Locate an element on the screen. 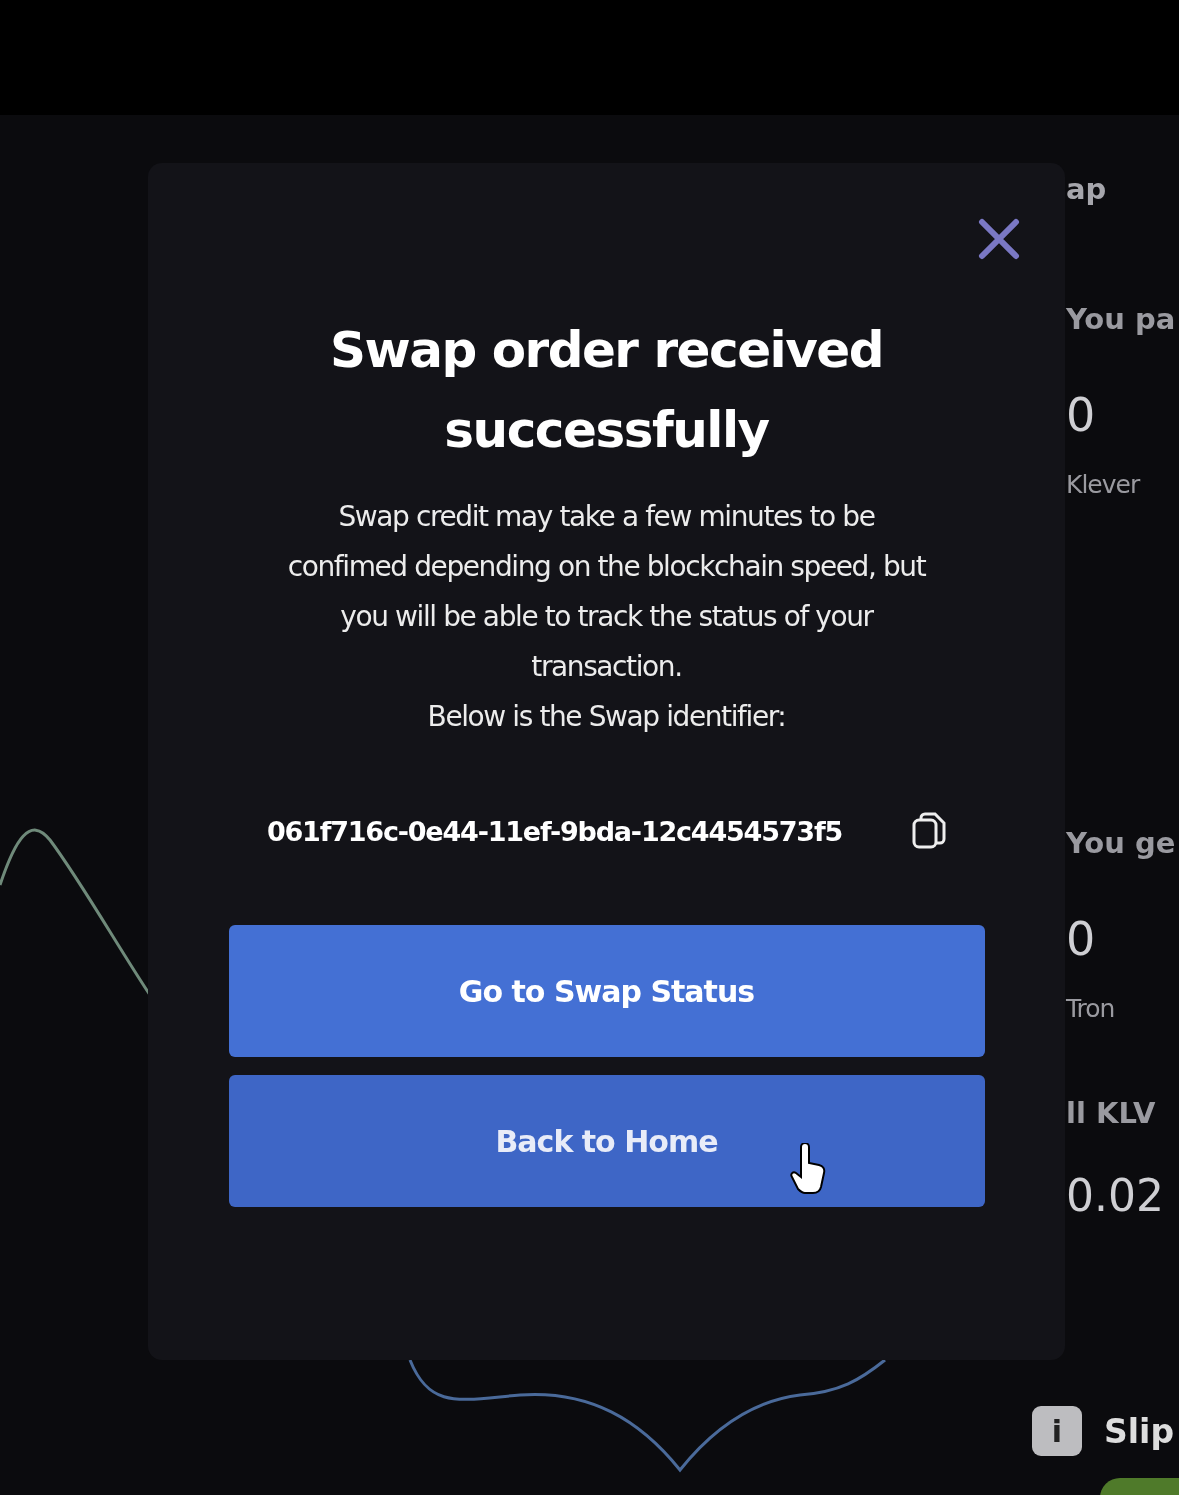 Image resolution: width=1179 pixels, height=1495 pixels. info-icon: i is located at coordinates (1057, 1431).